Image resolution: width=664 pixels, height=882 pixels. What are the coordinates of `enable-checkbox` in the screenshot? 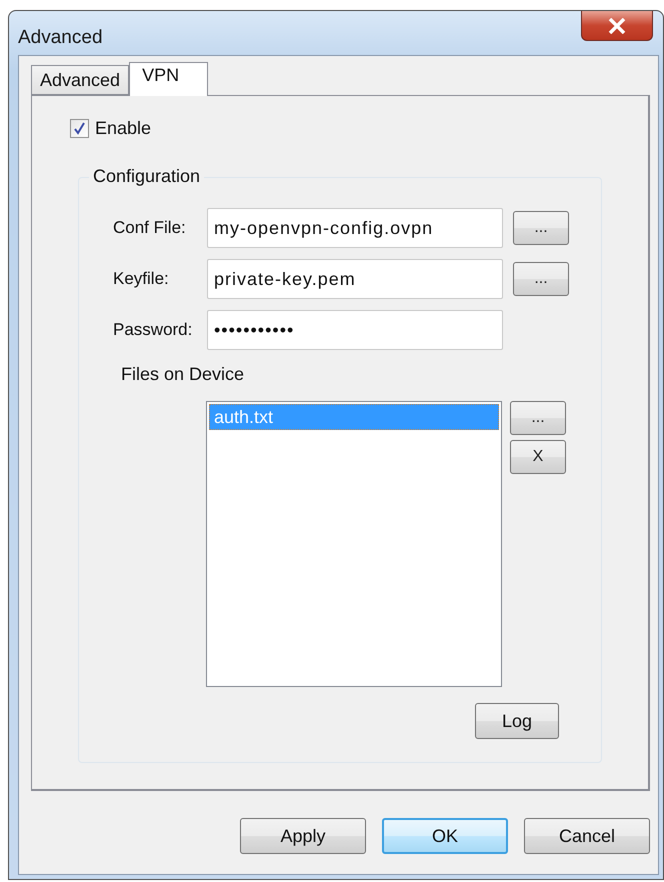 It's located at (79, 128).